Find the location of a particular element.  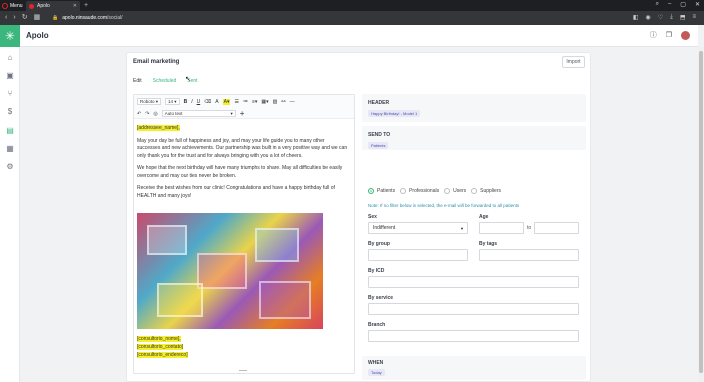

age-label: Age is located at coordinates (484, 217).